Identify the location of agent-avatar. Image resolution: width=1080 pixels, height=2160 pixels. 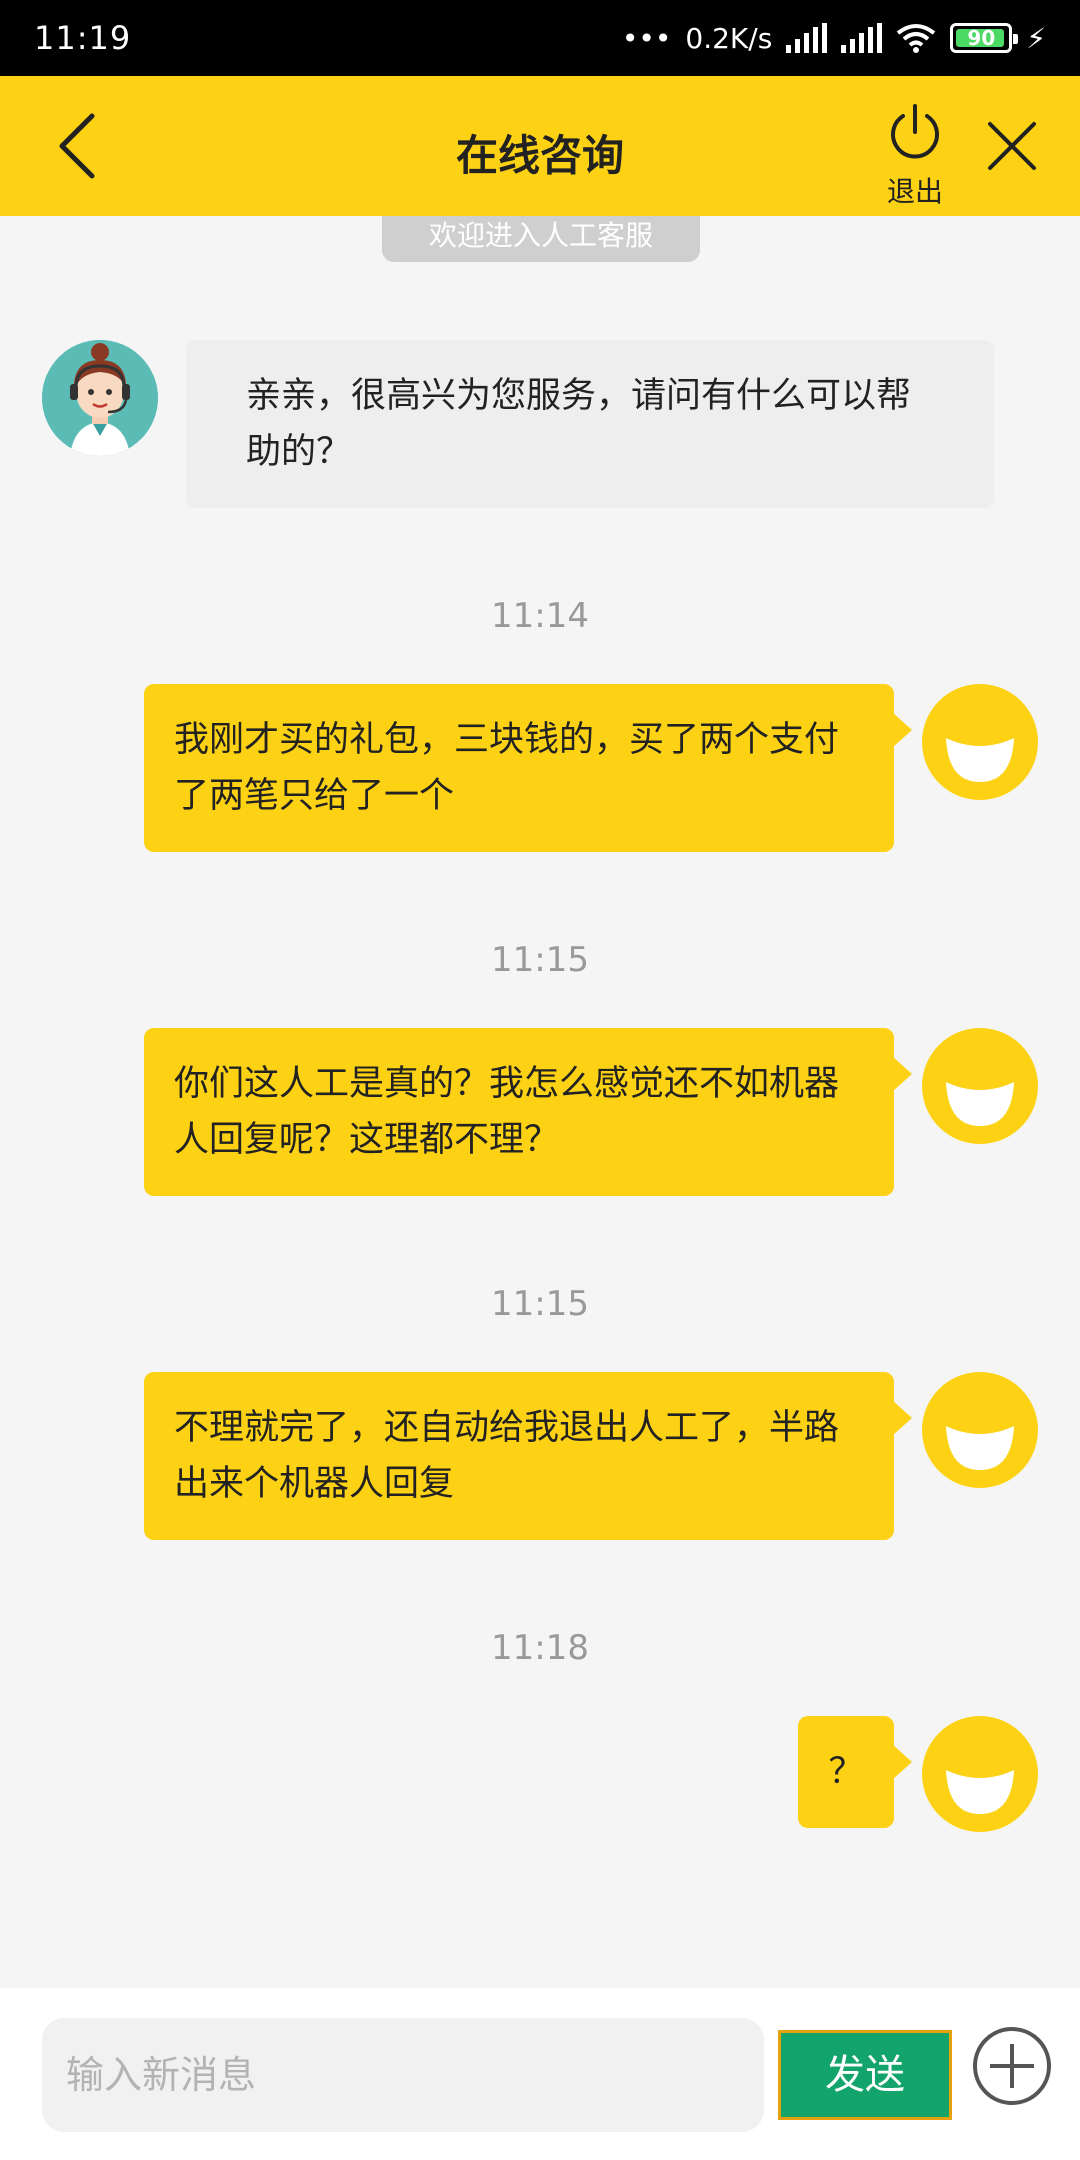
(100, 398).